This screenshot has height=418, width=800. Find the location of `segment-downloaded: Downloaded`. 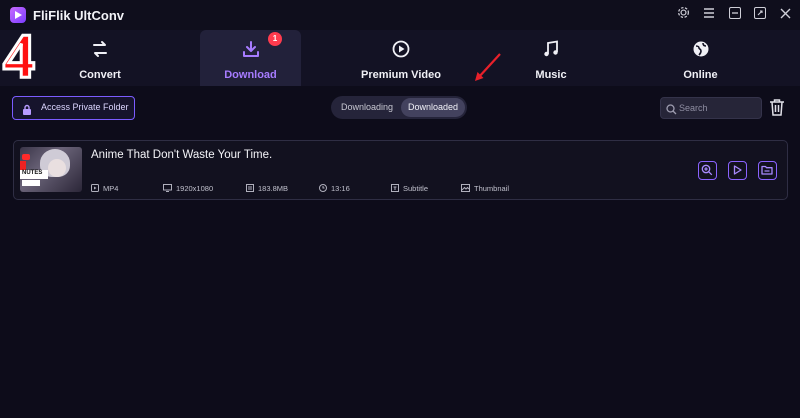

segment-downloaded: Downloaded is located at coordinates (433, 107).